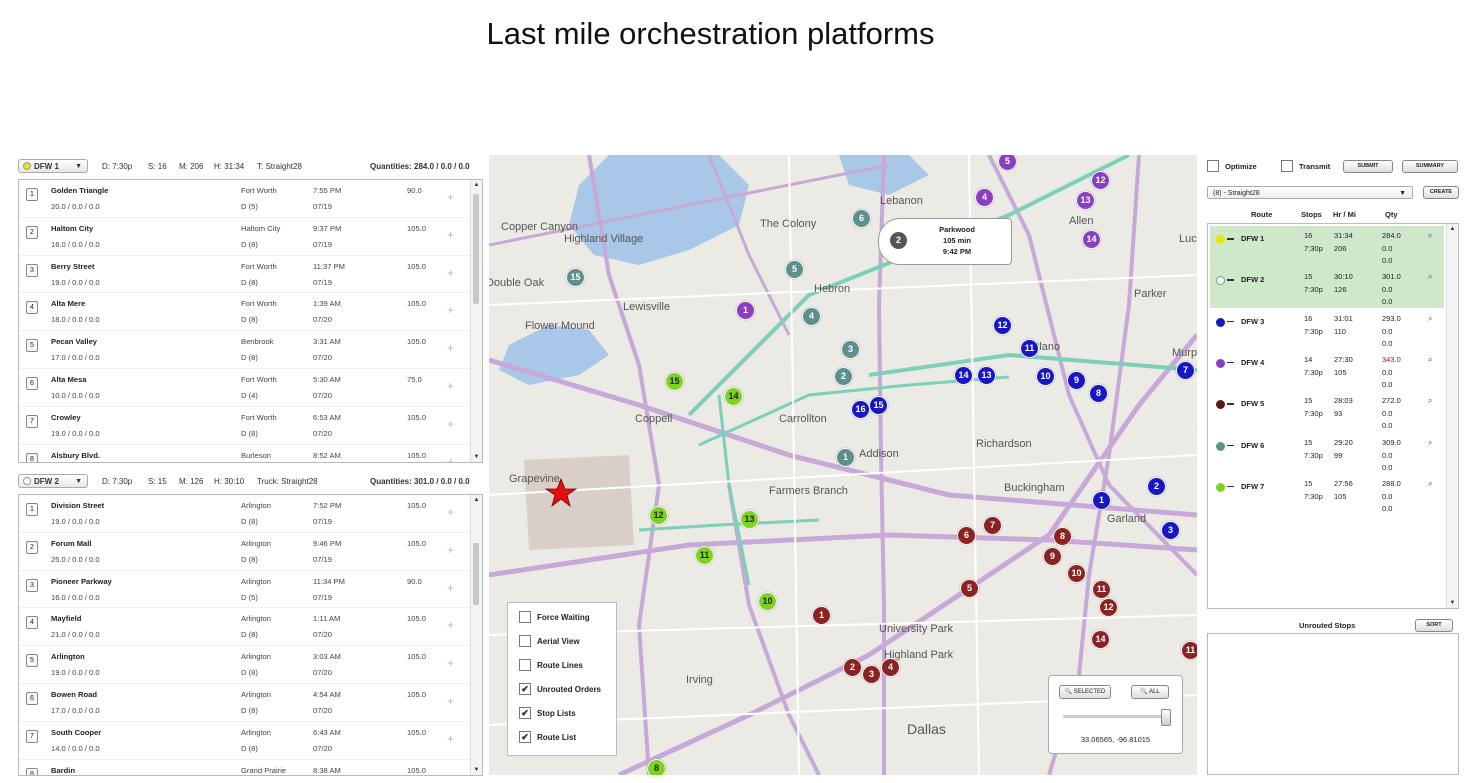 Image resolution: width=1475 pixels, height=783 pixels. I want to click on zoom-selected-button: 🔍 SELECTED, so click(1085, 692).